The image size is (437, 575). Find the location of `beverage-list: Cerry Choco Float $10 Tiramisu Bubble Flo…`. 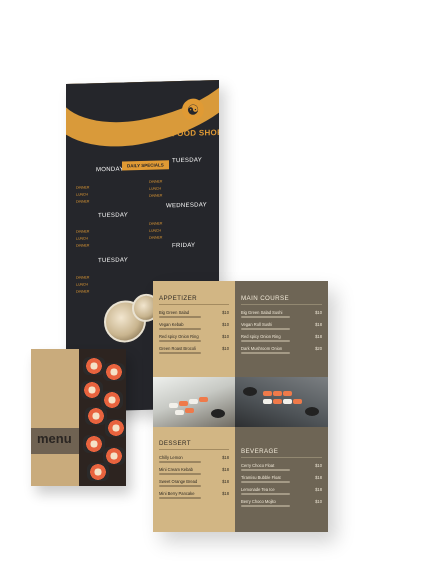

beverage-list: Cerry Choco Float $10 Tiramisu Bubble Flo… is located at coordinates (281, 485).